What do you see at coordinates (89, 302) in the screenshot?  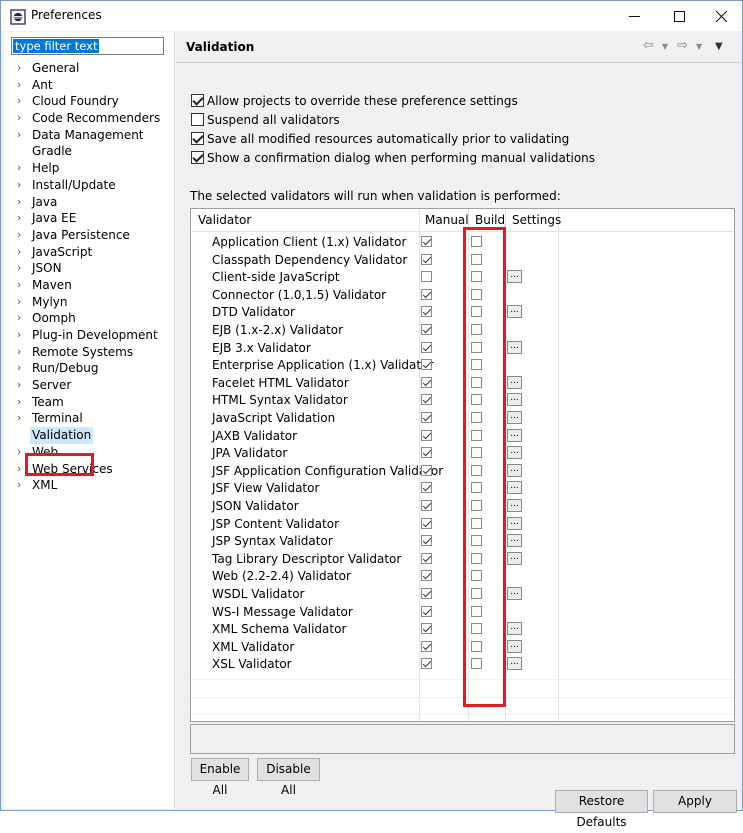 I see `tree-item: › Mylyn` at bounding box center [89, 302].